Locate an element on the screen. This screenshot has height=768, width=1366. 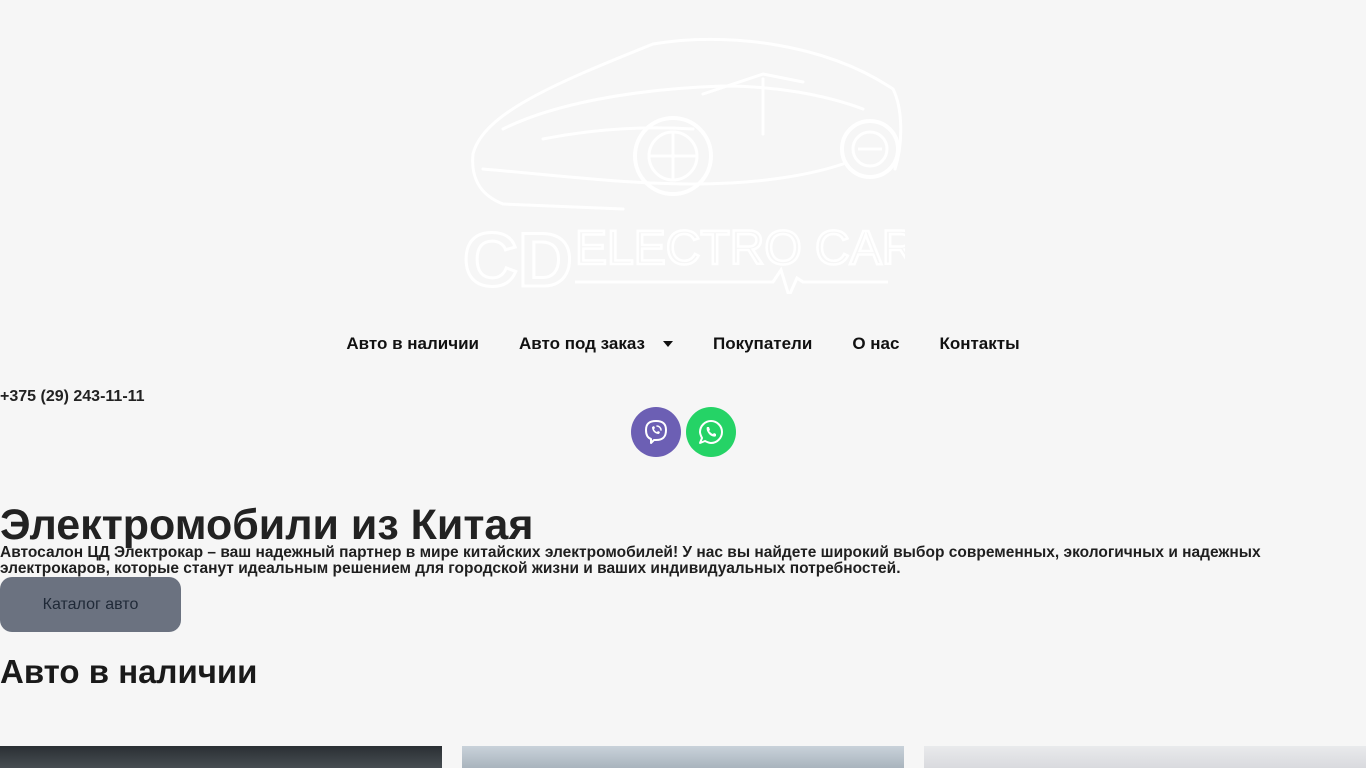
logo: CD ELECTRO CAR is located at coordinates (690, 169).